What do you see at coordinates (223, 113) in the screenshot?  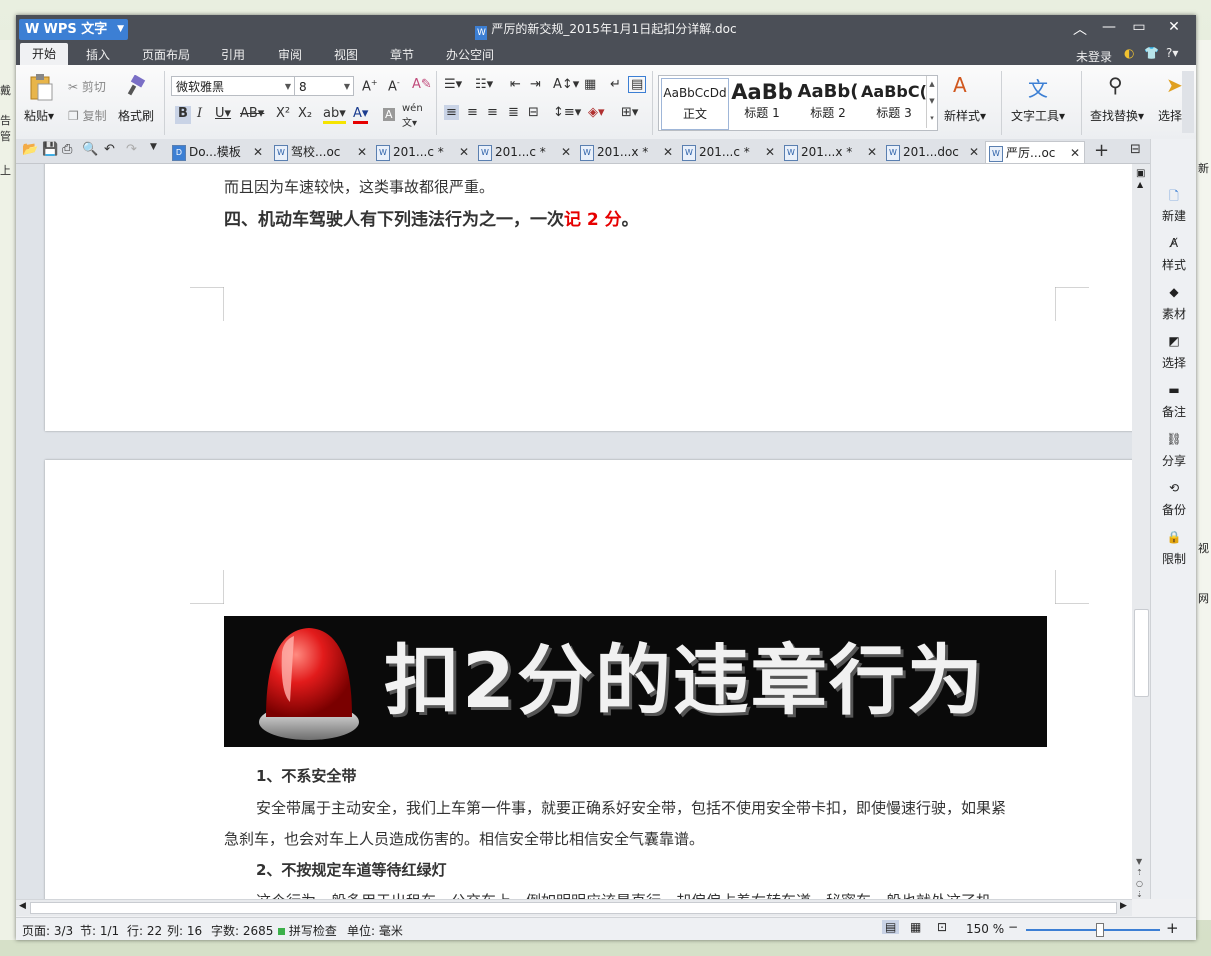 I see `underline-button: U▾` at bounding box center [223, 113].